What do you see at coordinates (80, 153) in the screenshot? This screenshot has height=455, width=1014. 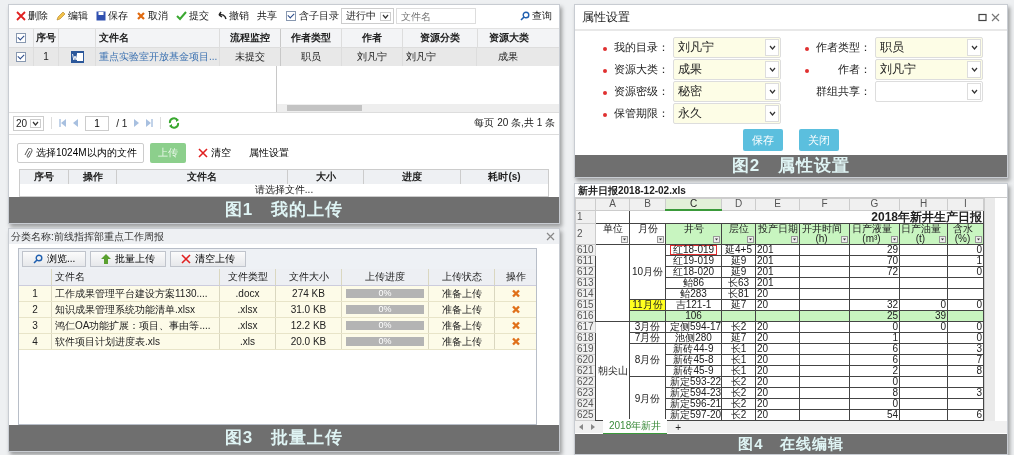 I see `choose-file-button: 选择1024M以内的文件` at bounding box center [80, 153].